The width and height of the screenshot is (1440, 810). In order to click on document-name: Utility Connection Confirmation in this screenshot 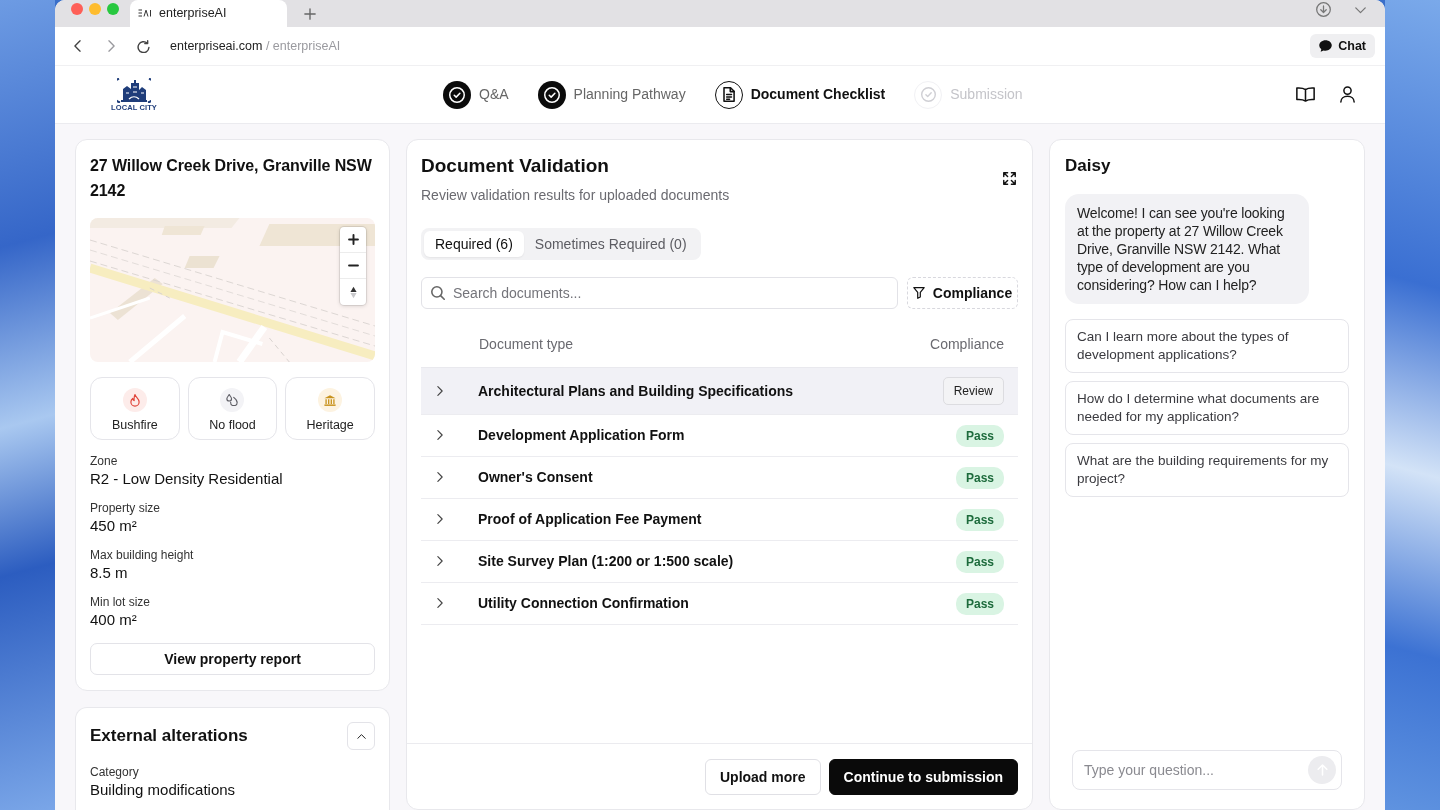, I will do `click(583, 603)`.